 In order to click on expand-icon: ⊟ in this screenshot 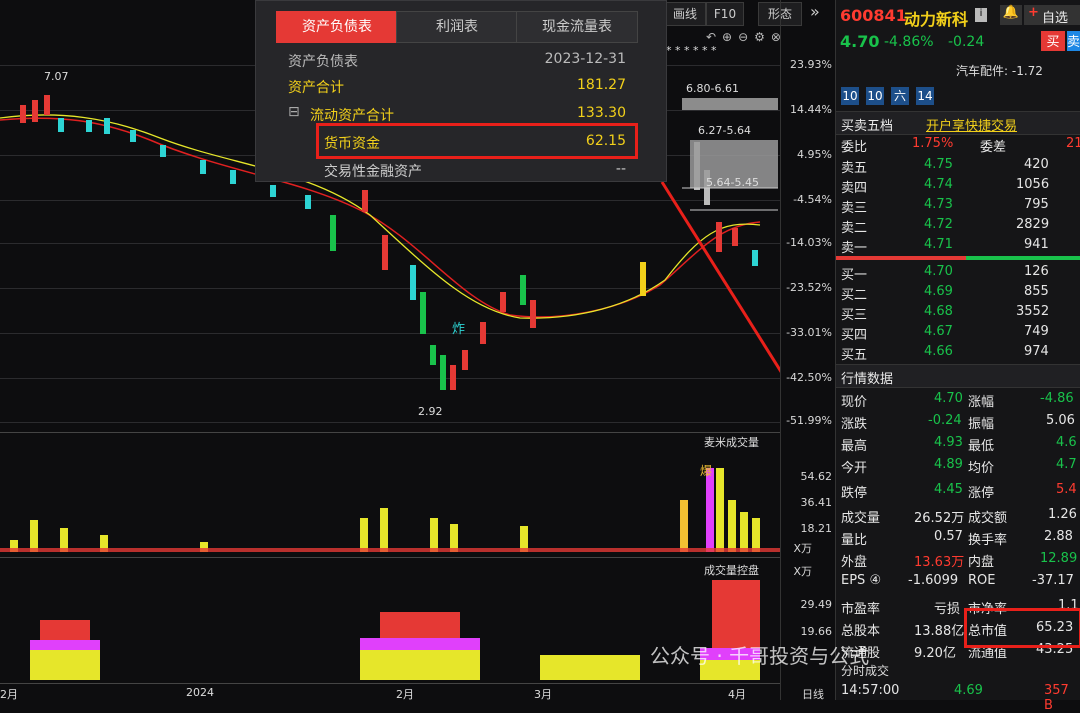, I will do `click(294, 112)`.